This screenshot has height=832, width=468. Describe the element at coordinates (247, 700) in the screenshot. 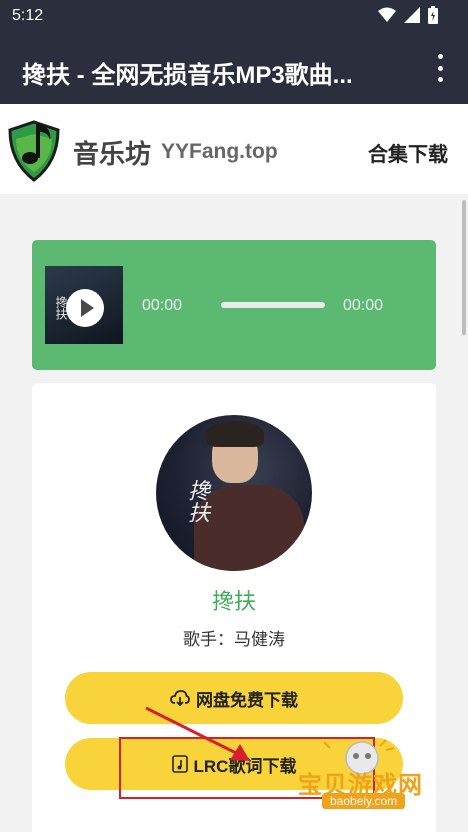

I see `cloud-download-label: 网盘免费下载` at that location.